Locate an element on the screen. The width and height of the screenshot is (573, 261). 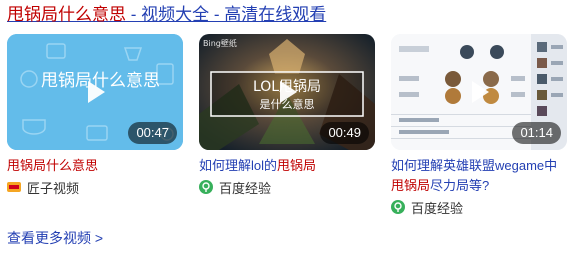
video-title-link-1: 甩锅局什么意思 is located at coordinates (95, 166).